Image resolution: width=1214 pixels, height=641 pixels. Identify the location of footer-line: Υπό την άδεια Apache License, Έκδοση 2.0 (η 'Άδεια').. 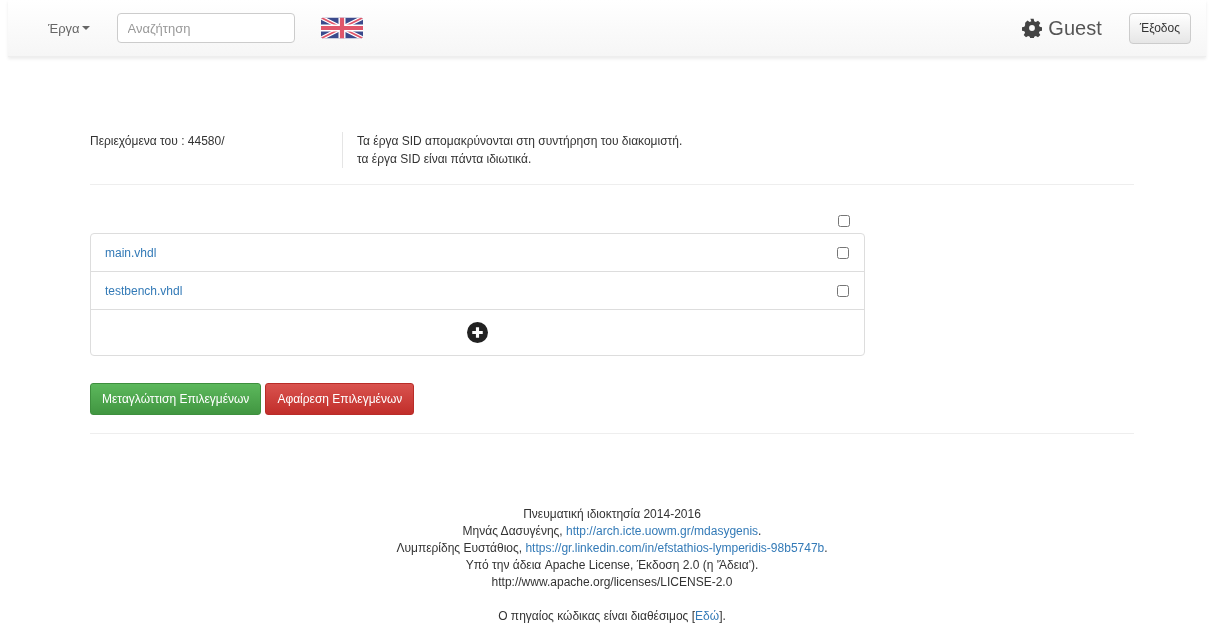
(612, 565).